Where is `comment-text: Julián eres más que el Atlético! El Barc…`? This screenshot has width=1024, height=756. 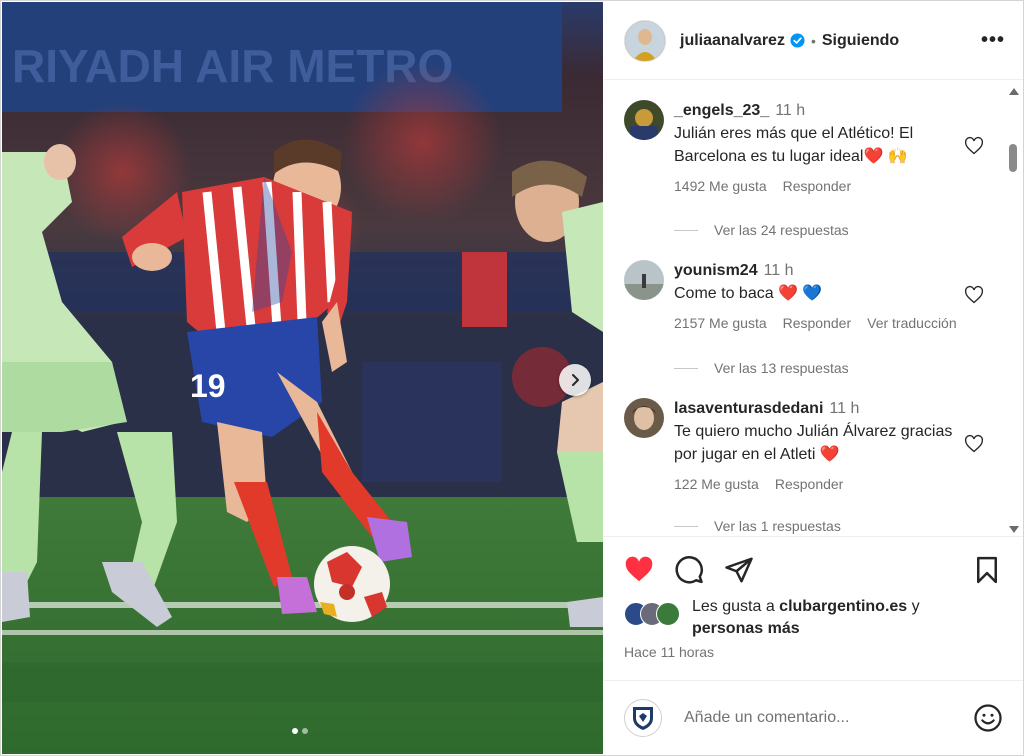 comment-text: Julián eres más que el Atlético! El Barc… is located at coordinates (794, 145).